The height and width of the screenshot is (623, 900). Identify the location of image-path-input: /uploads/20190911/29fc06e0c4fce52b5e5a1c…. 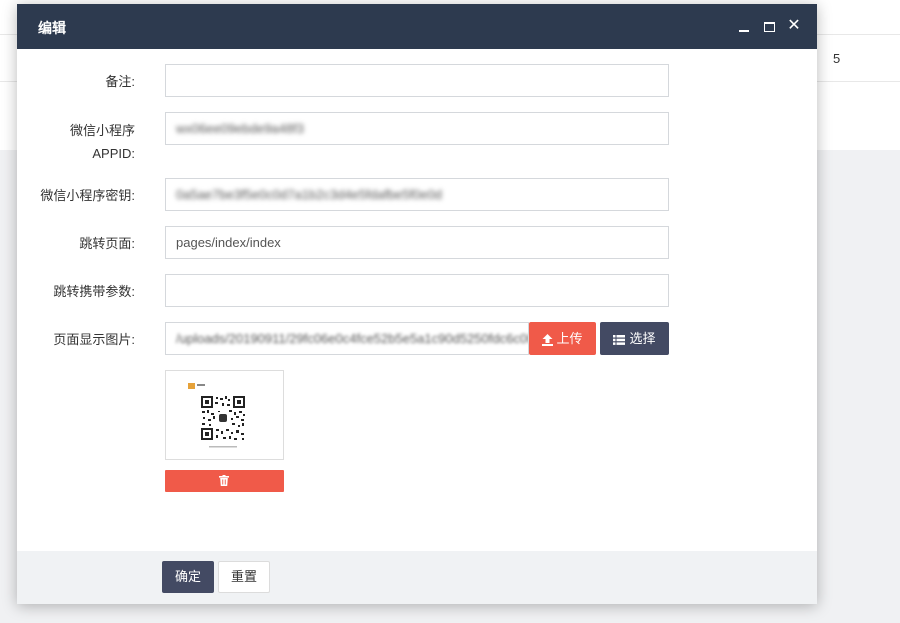
(347, 338).